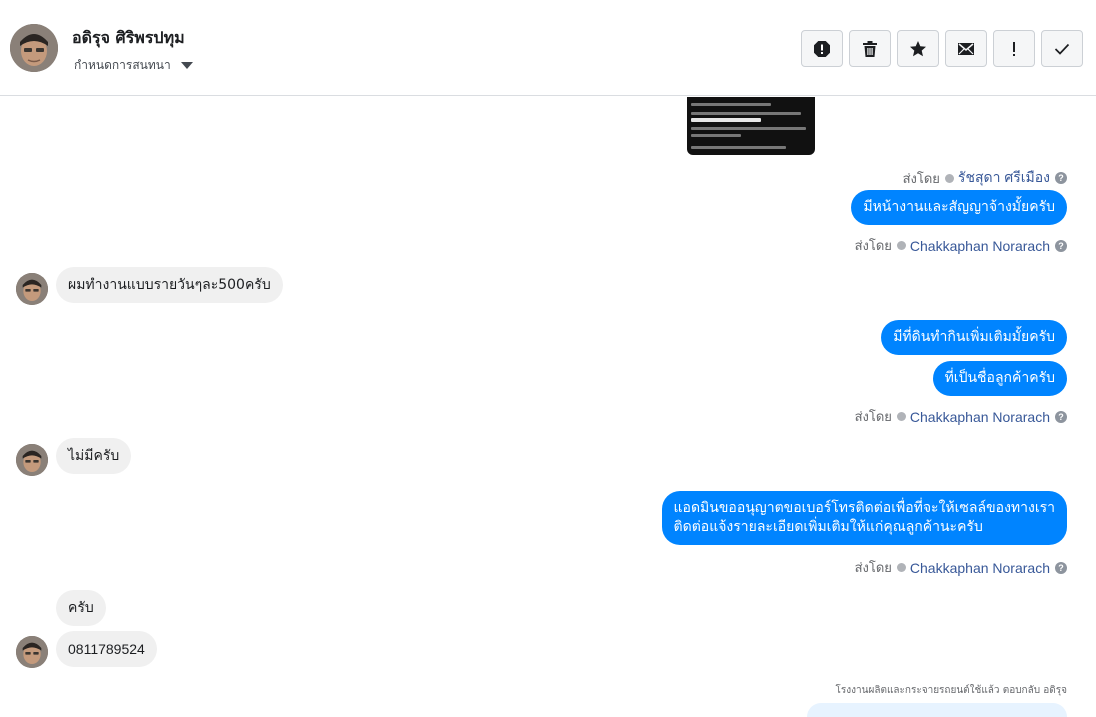 Image resolution: width=1096 pixels, height=717 pixels. I want to click on star-icon, so click(918, 48).